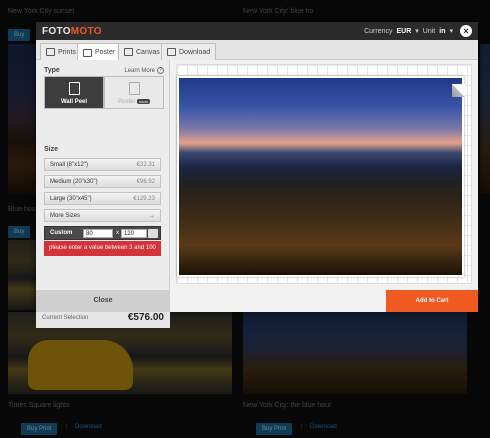 This screenshot has width=490, height=438. Describe the element at coordinates (74, 102) in the screenshot. I see `type-option-label: Wall Peel` at that location.